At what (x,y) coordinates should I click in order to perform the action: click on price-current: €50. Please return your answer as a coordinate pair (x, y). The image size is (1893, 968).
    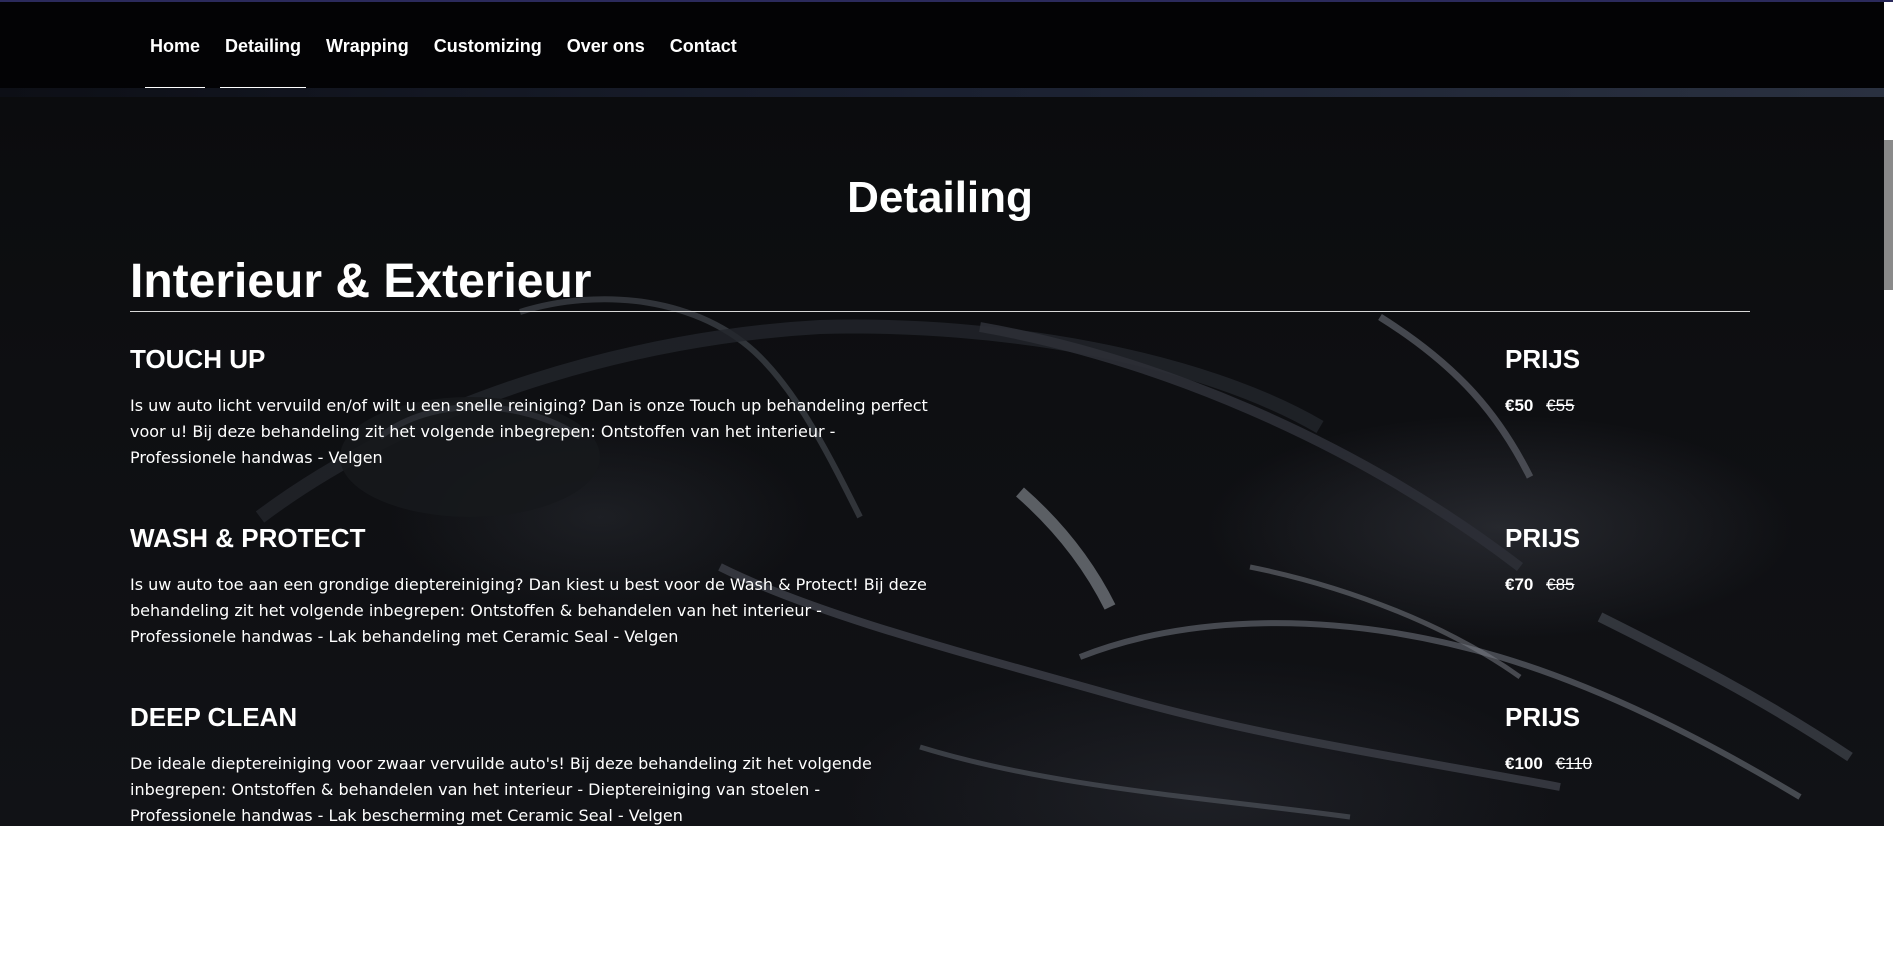
    Looking at the image, I should click on (1519, 405).